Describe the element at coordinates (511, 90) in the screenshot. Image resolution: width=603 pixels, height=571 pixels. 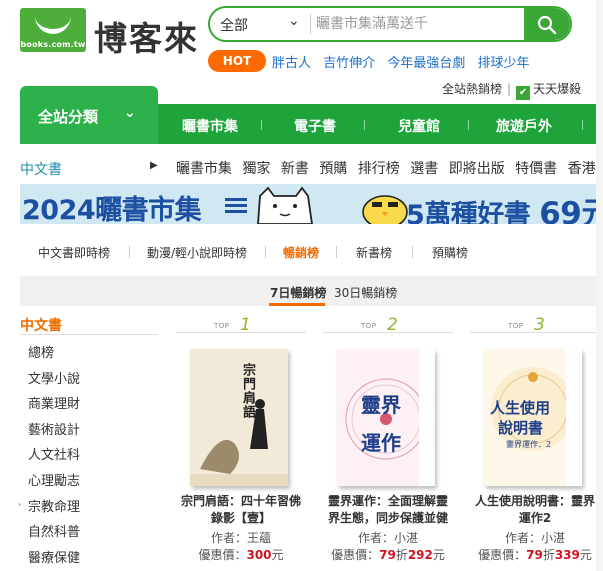
I see `top-right-links: 全站熱銷榜 | ✔ 天天爆殺` at that location.